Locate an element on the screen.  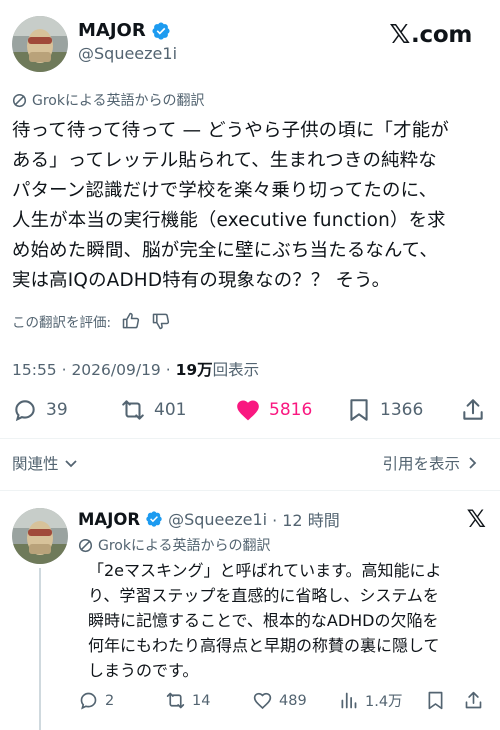
post-meta: 15:55 · 2026/09/19 · 19万回表示 is located at coordinates (135, 369).